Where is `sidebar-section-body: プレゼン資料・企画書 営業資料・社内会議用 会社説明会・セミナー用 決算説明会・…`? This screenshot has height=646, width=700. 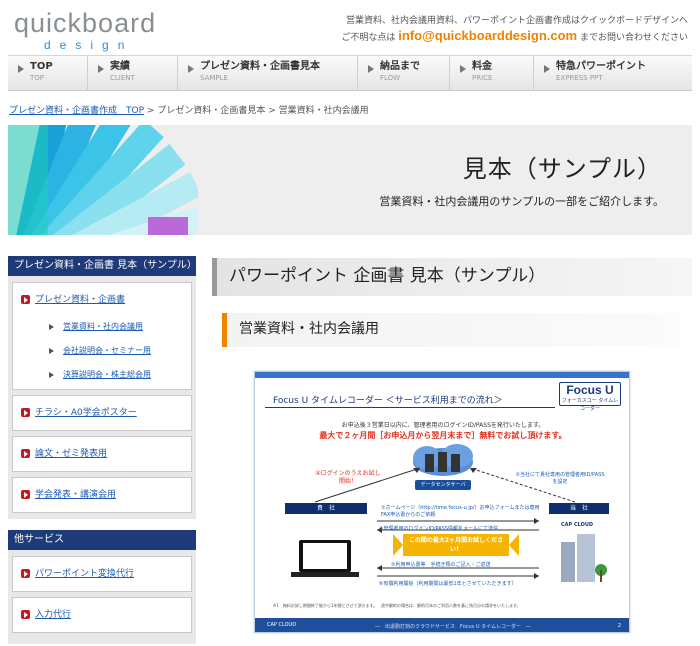 sidebar-section-body: プレゼン資料・企画書 営業資料・社内会議用 会社説明会・セミナー用 決算説明会・… is located at coordinates (102, 397).